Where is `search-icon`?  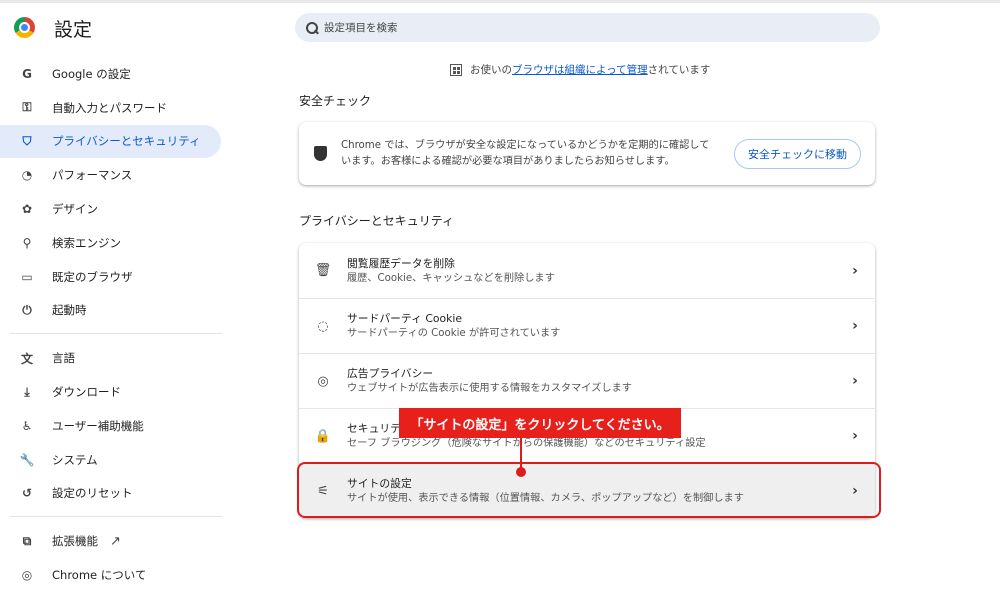 search-icon is located at coordinates (312, 27).